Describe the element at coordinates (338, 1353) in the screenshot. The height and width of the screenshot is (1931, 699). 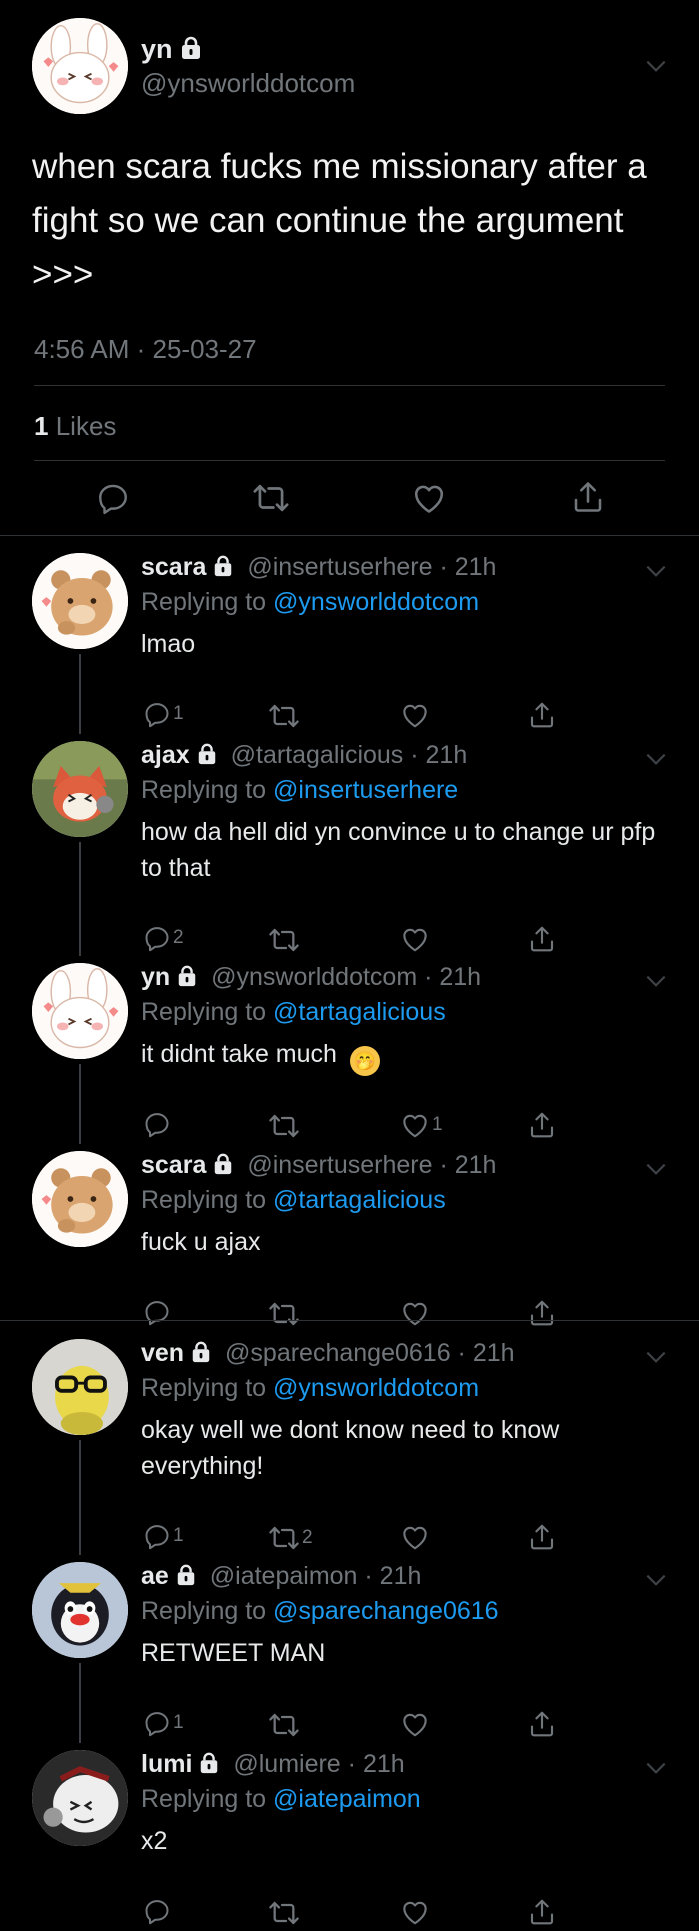
I see `author-handle: @sparechange0616` at that location.